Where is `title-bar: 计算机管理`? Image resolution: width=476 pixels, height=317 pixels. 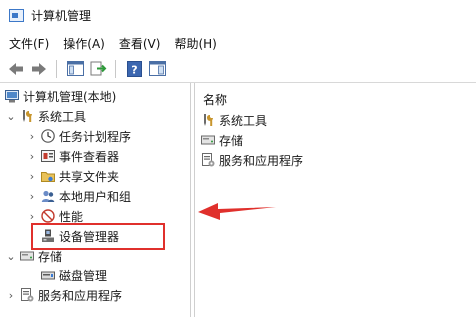
title-bar: 计算机管理 is located at coordinates (238, 15).